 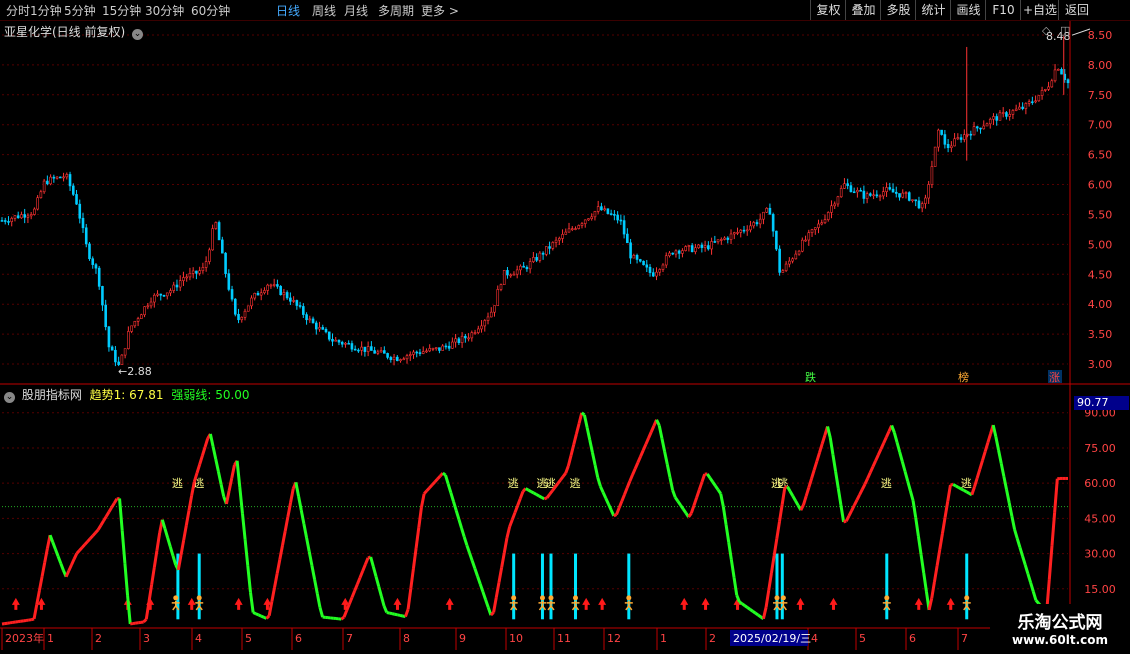 I want to click on diamond-icon: ◇, so click(x=1046, y=30).